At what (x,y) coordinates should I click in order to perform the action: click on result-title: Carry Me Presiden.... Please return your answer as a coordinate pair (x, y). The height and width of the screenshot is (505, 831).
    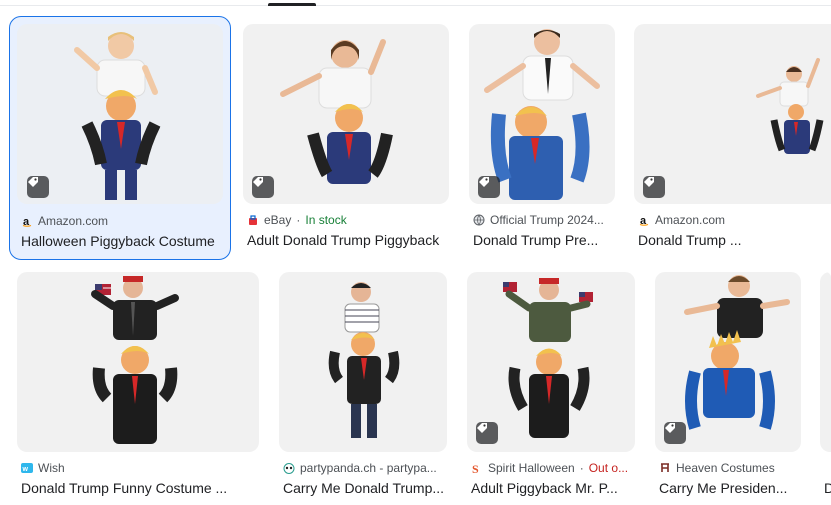
    Looking at the image, I should click on (730, 488).